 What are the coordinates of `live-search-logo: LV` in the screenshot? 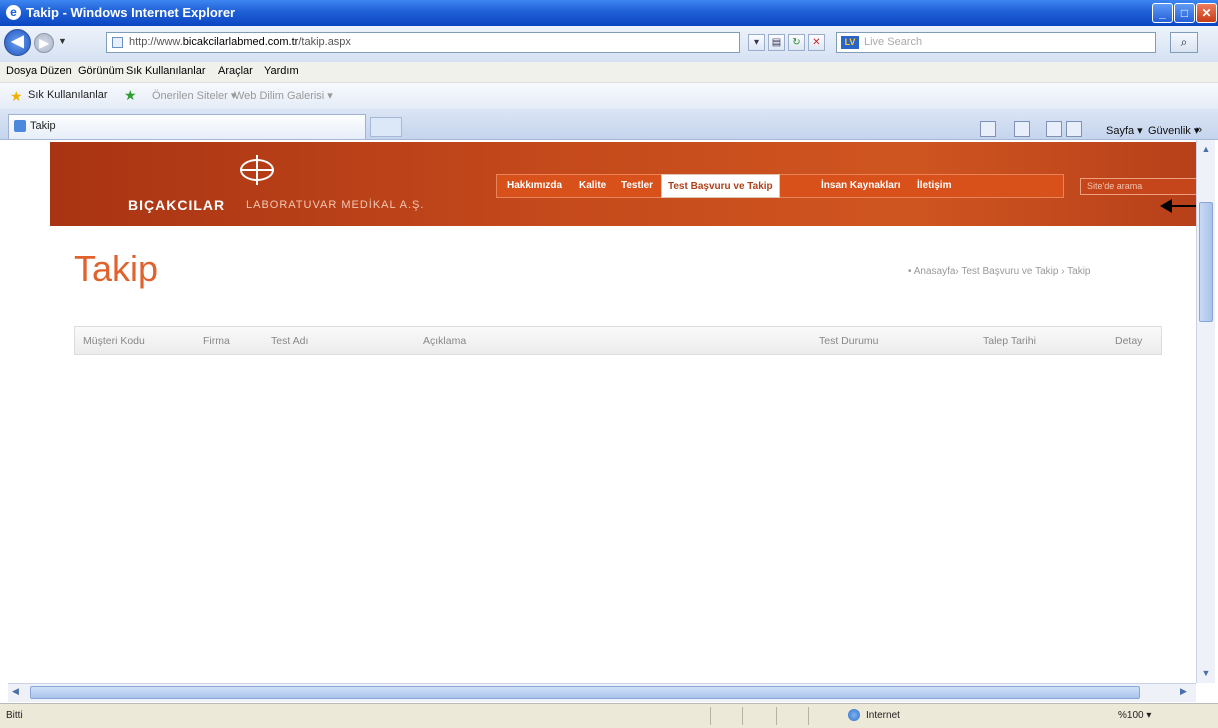 It's located at (850, 42).